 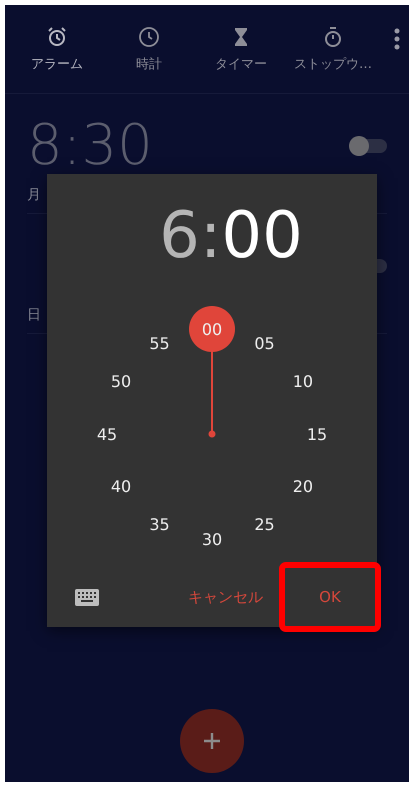 What do you see at coordinates (212, 329) in the screenshot?
I see `minute-option: 00` at bounding box center [212, 329].